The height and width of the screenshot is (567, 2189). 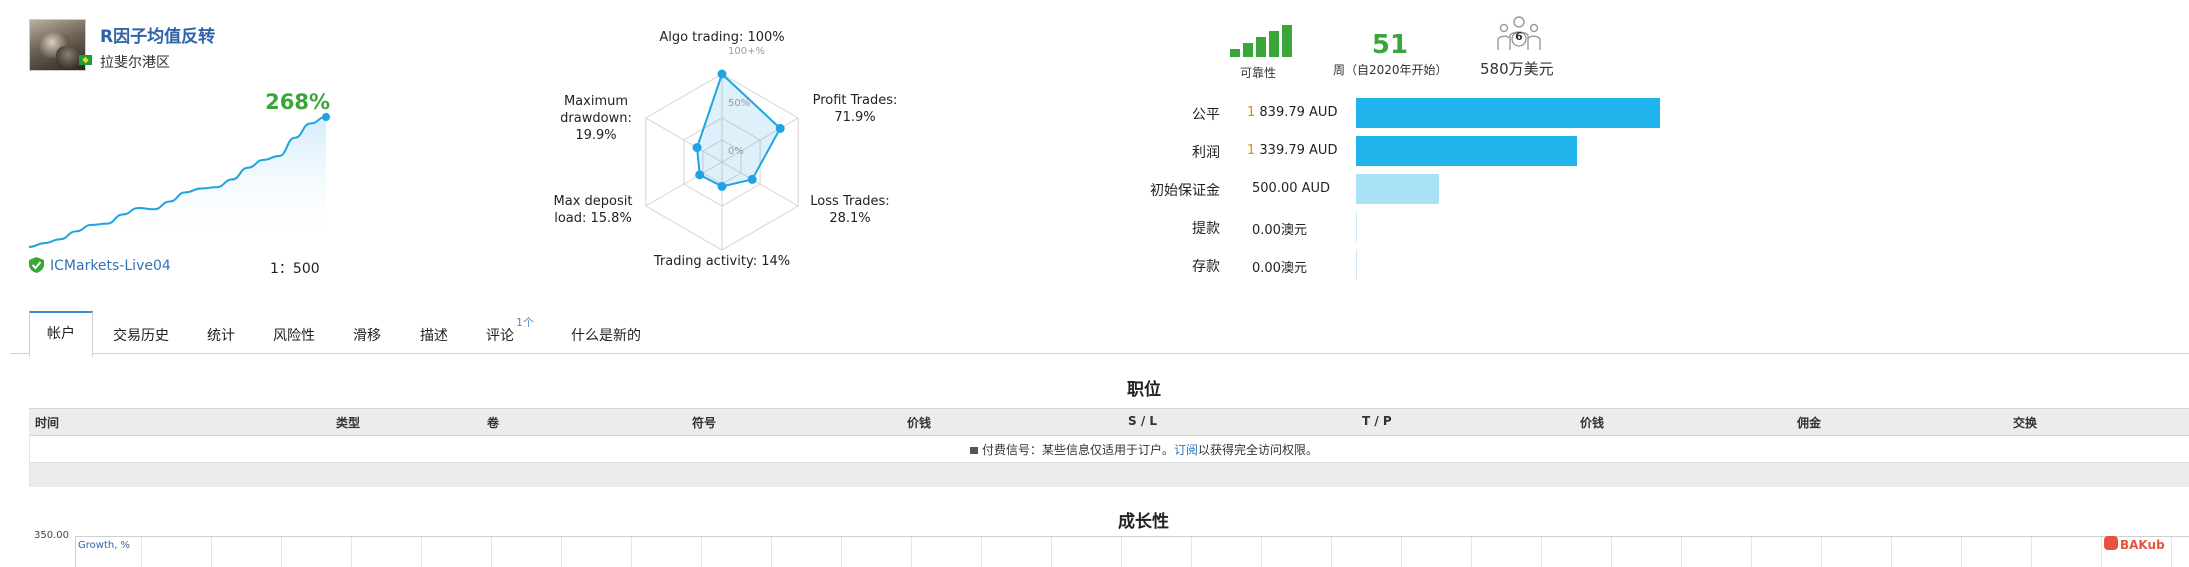 What do you see at coordinates (85, 60) in the screenshot?
I see `country-flag-icon` at bounding box center [85, 60].